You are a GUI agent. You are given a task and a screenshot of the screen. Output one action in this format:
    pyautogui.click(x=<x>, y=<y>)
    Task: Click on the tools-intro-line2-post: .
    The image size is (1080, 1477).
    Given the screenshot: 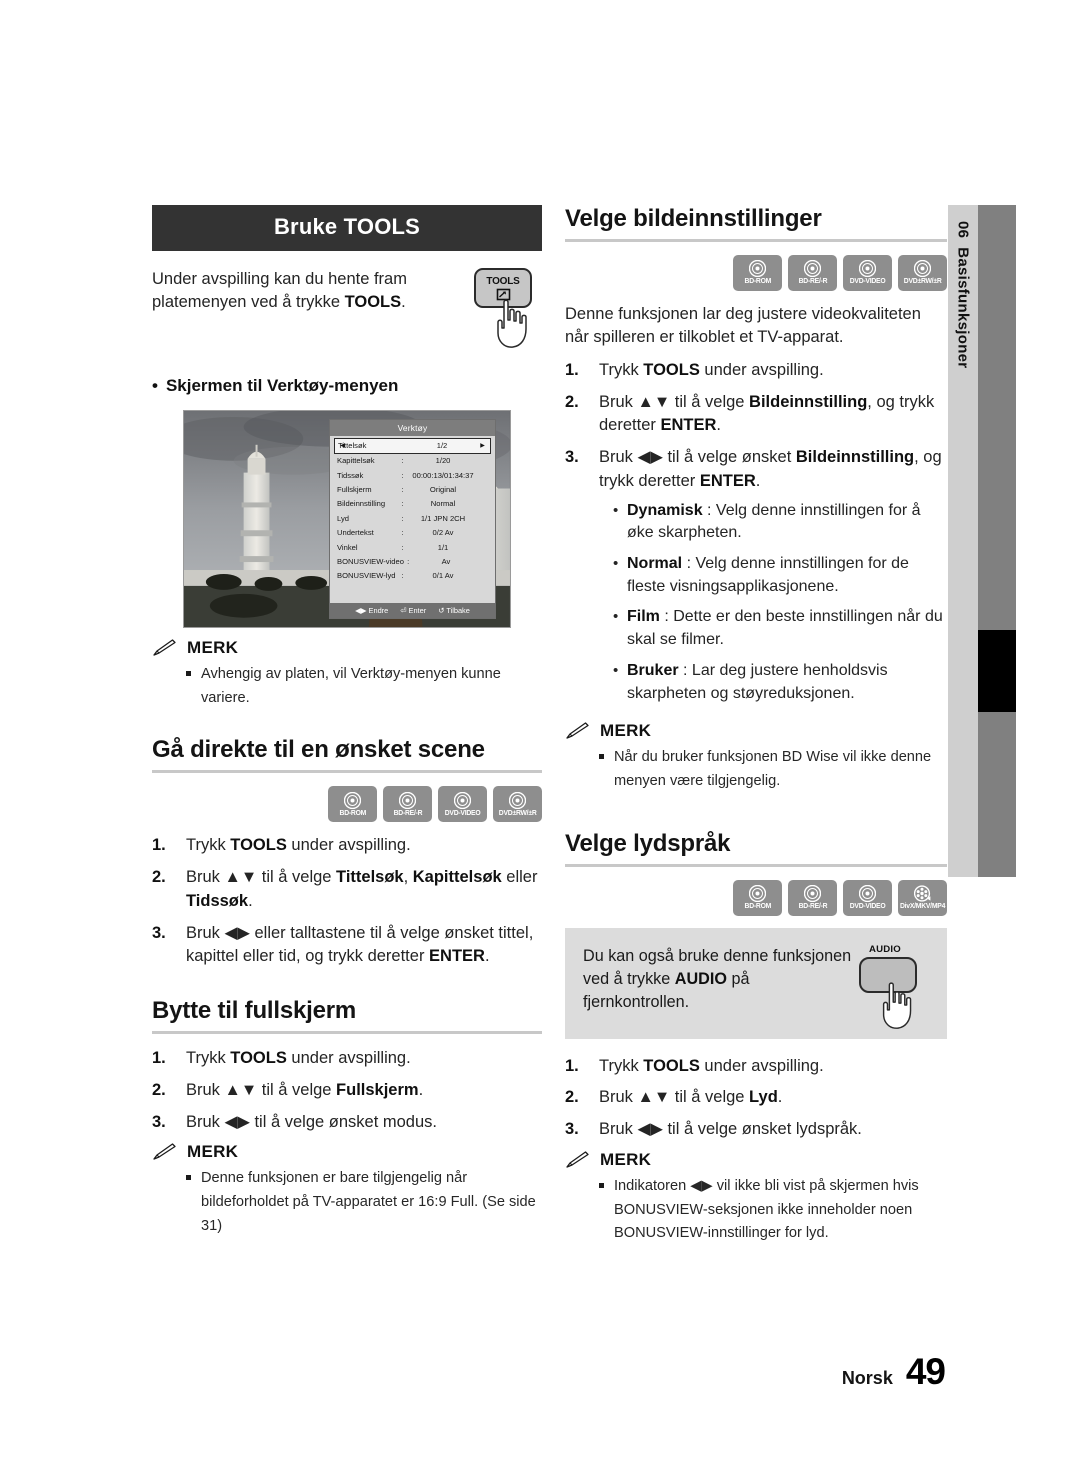 What is the action you would take?
    pyautogui.click(x=403, y=302)
    